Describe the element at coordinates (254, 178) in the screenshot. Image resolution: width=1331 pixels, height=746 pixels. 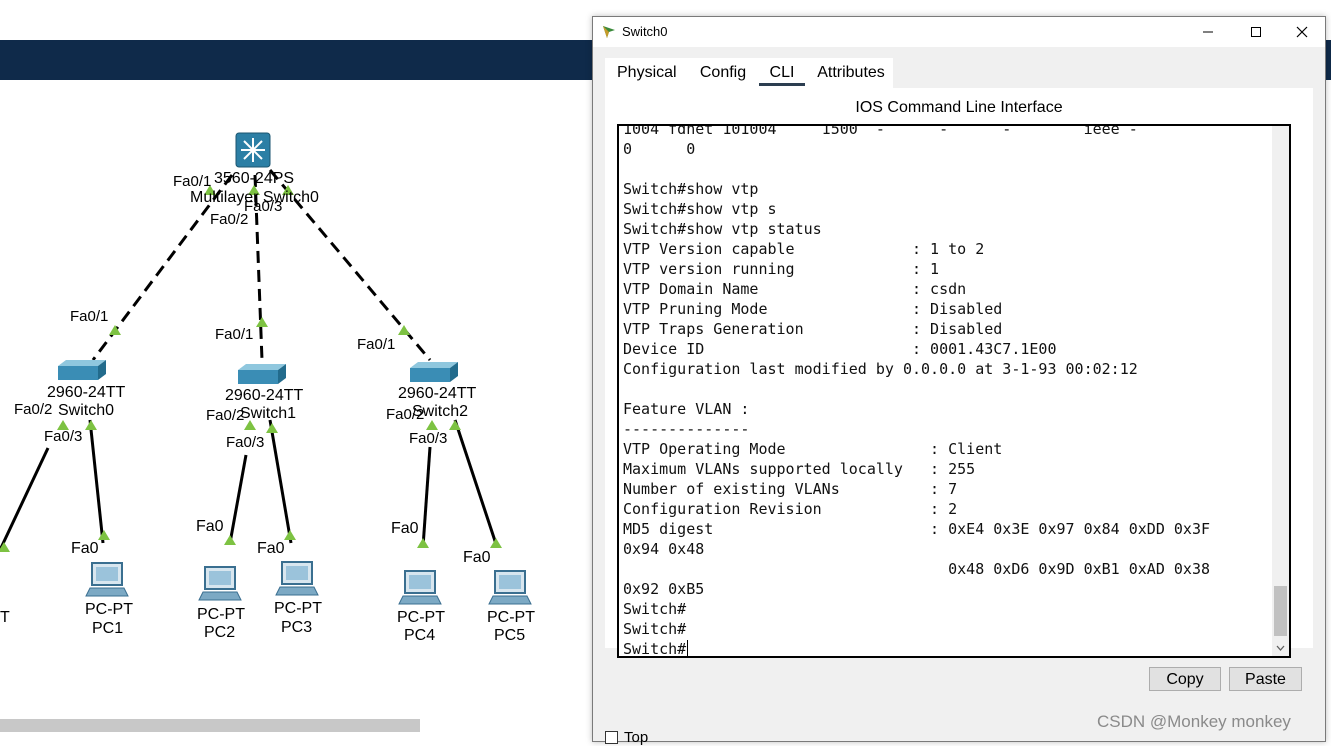
I see `multilayer-model-label: 3560-24PS` at that location.